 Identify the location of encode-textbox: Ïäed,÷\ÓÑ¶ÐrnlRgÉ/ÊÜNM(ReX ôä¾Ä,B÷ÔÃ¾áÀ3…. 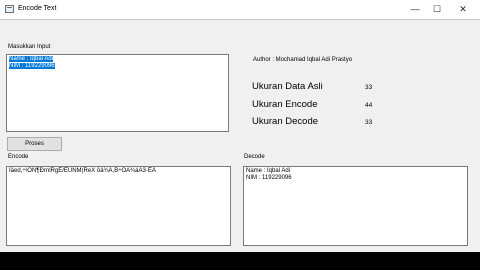
(118, 206).